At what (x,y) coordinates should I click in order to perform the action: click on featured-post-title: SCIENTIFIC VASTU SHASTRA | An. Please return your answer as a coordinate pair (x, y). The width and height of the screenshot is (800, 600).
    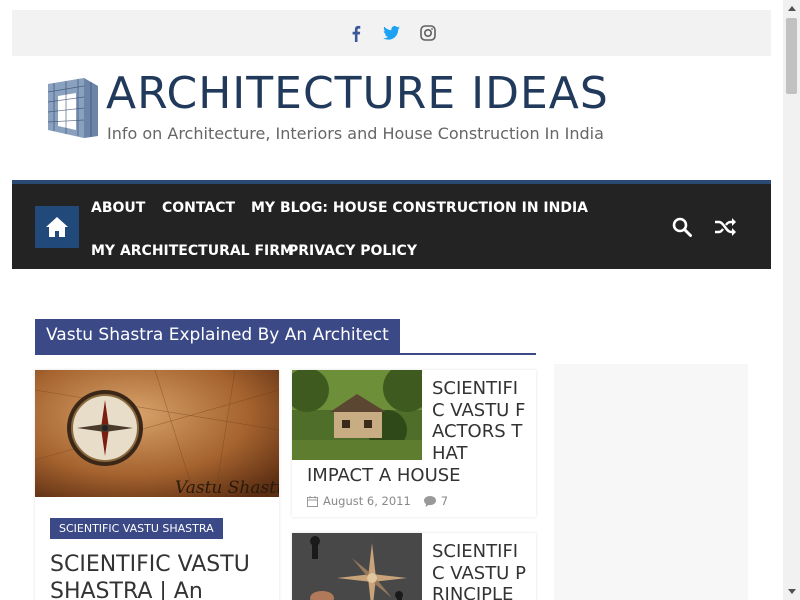
    Looking at the image, I should click on (160, 575).